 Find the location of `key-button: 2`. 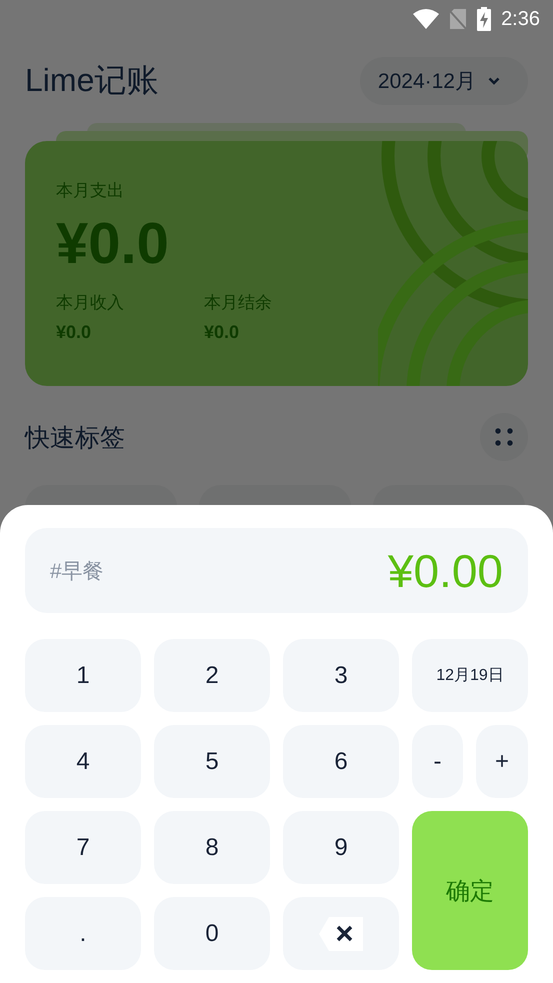

key-button: 2 is located at coordinates (212, 675).